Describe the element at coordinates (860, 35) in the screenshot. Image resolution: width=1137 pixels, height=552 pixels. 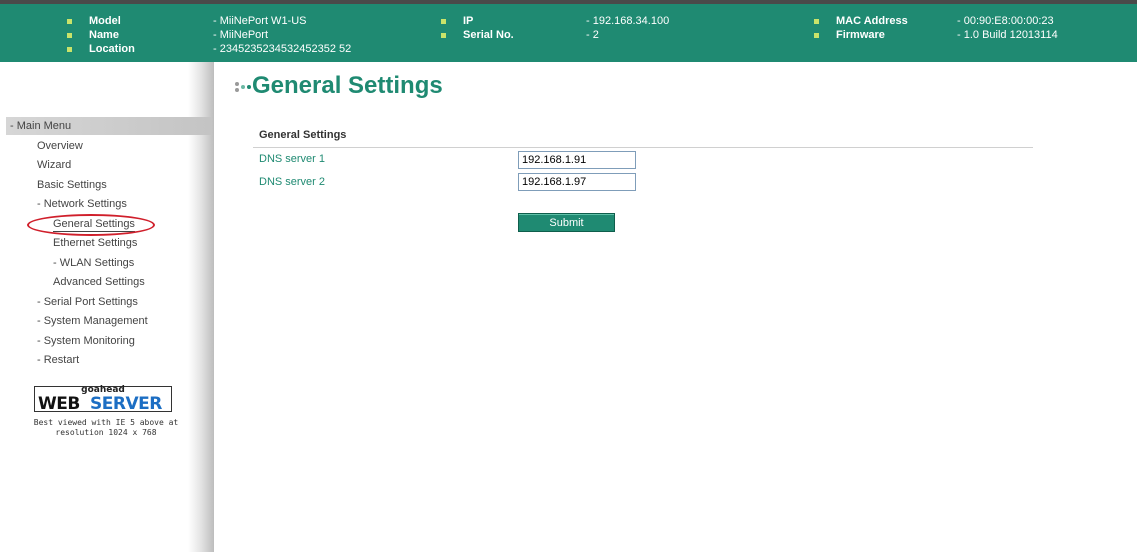
I see `firmware-label: Firmware` at that location.